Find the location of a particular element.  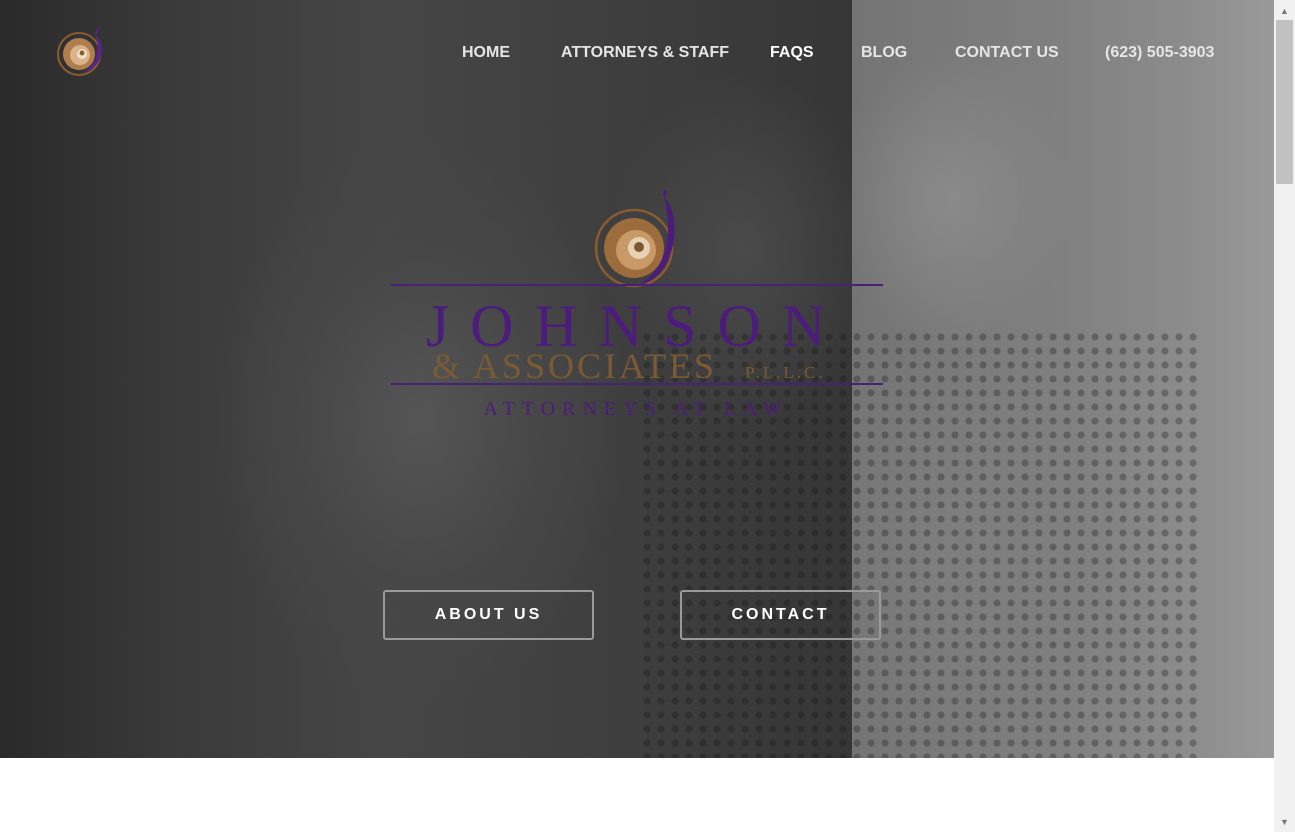

vertical-scrollbar: ▲ ▼ is located at coordinates (1284, 416).